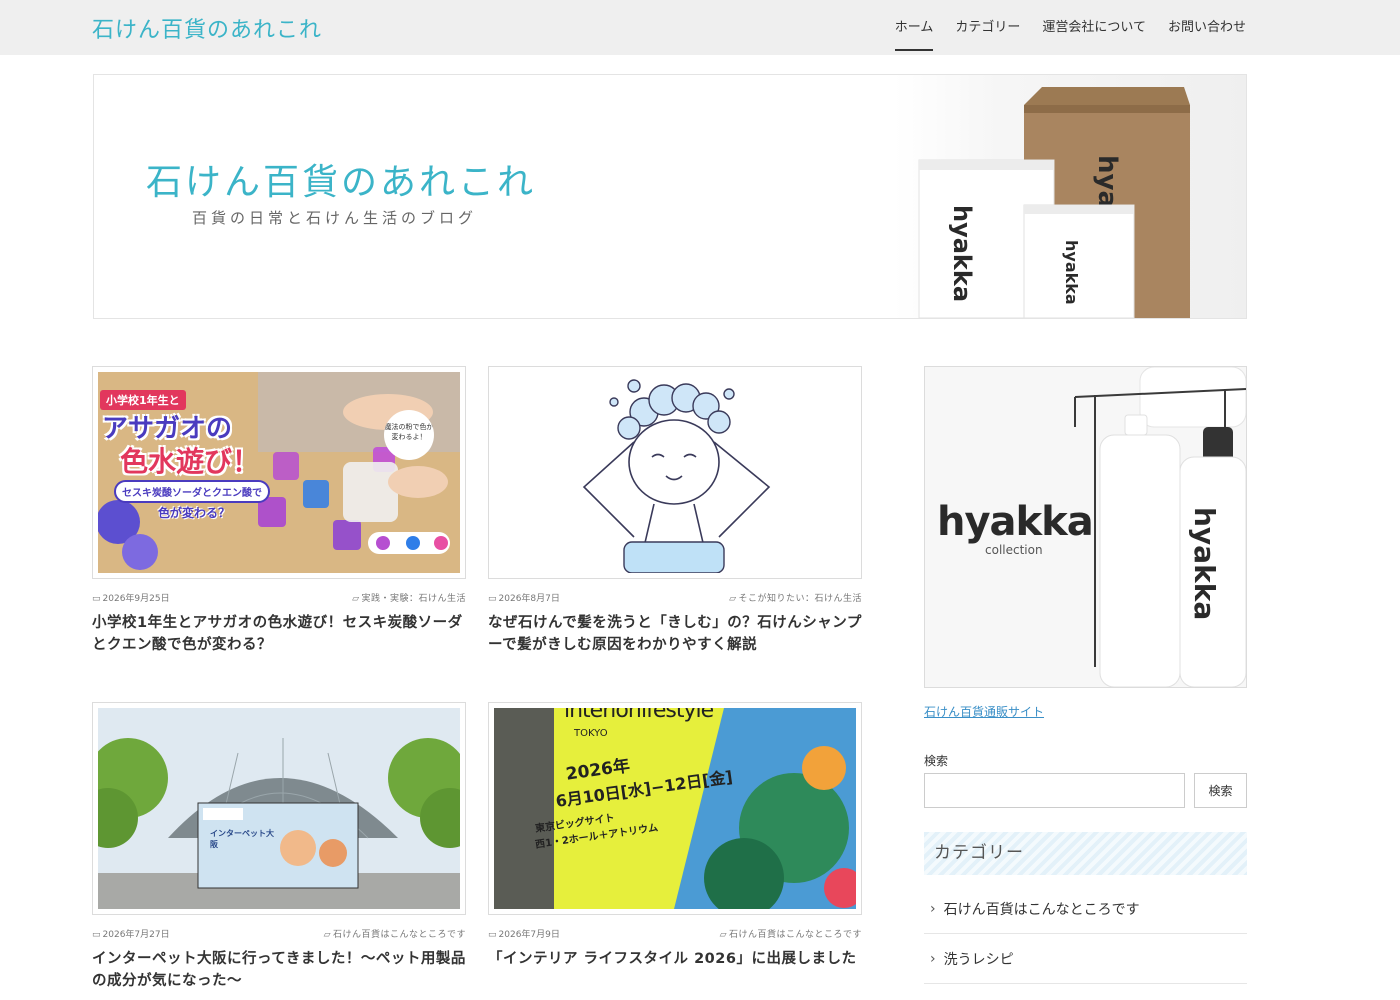 The width and height of the screenshot is (1400, 1000). I want to click on search-button: 検索, so click(1220, 790).